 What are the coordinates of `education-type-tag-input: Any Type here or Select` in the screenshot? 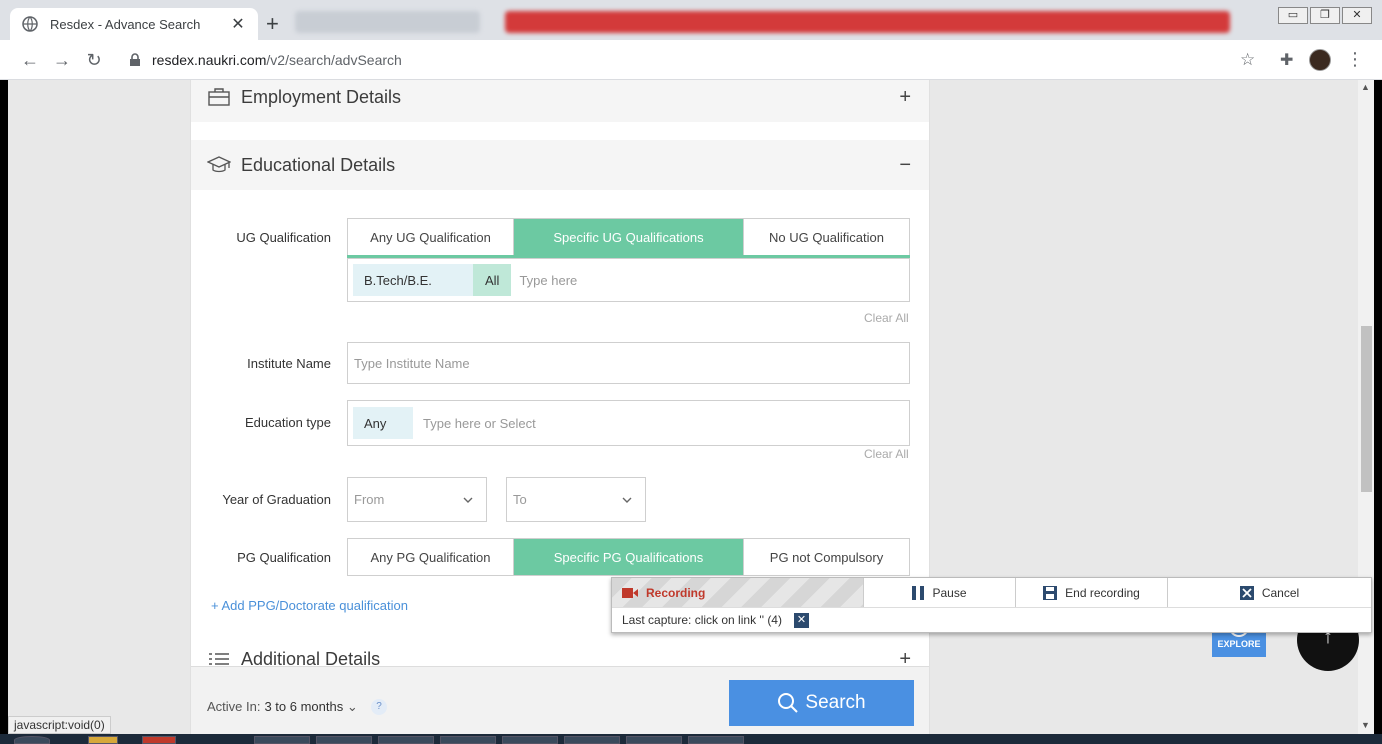 It's located at (628, 423).